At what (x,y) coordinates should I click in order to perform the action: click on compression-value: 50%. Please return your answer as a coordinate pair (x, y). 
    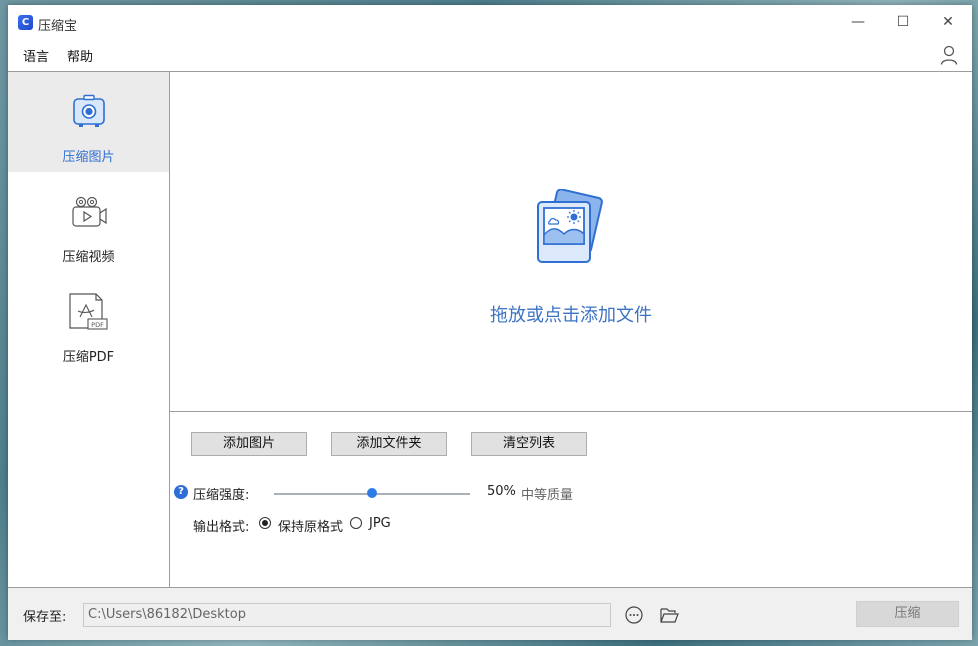
    Looking at the image, I should click on (501, 491).